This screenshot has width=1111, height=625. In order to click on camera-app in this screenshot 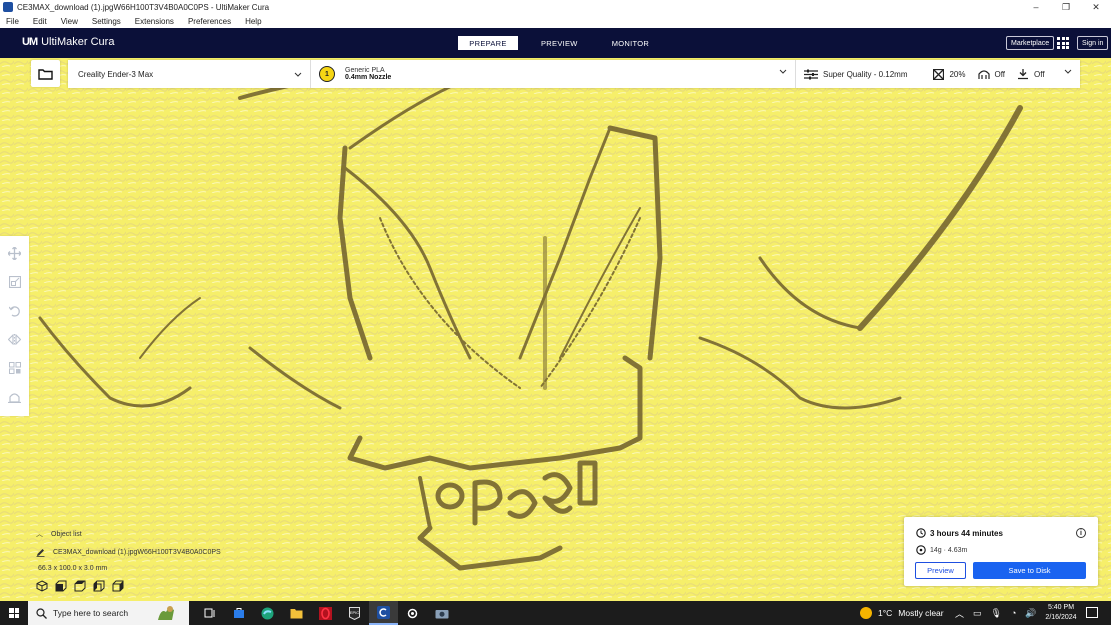, I will do `click(441, 613)`.